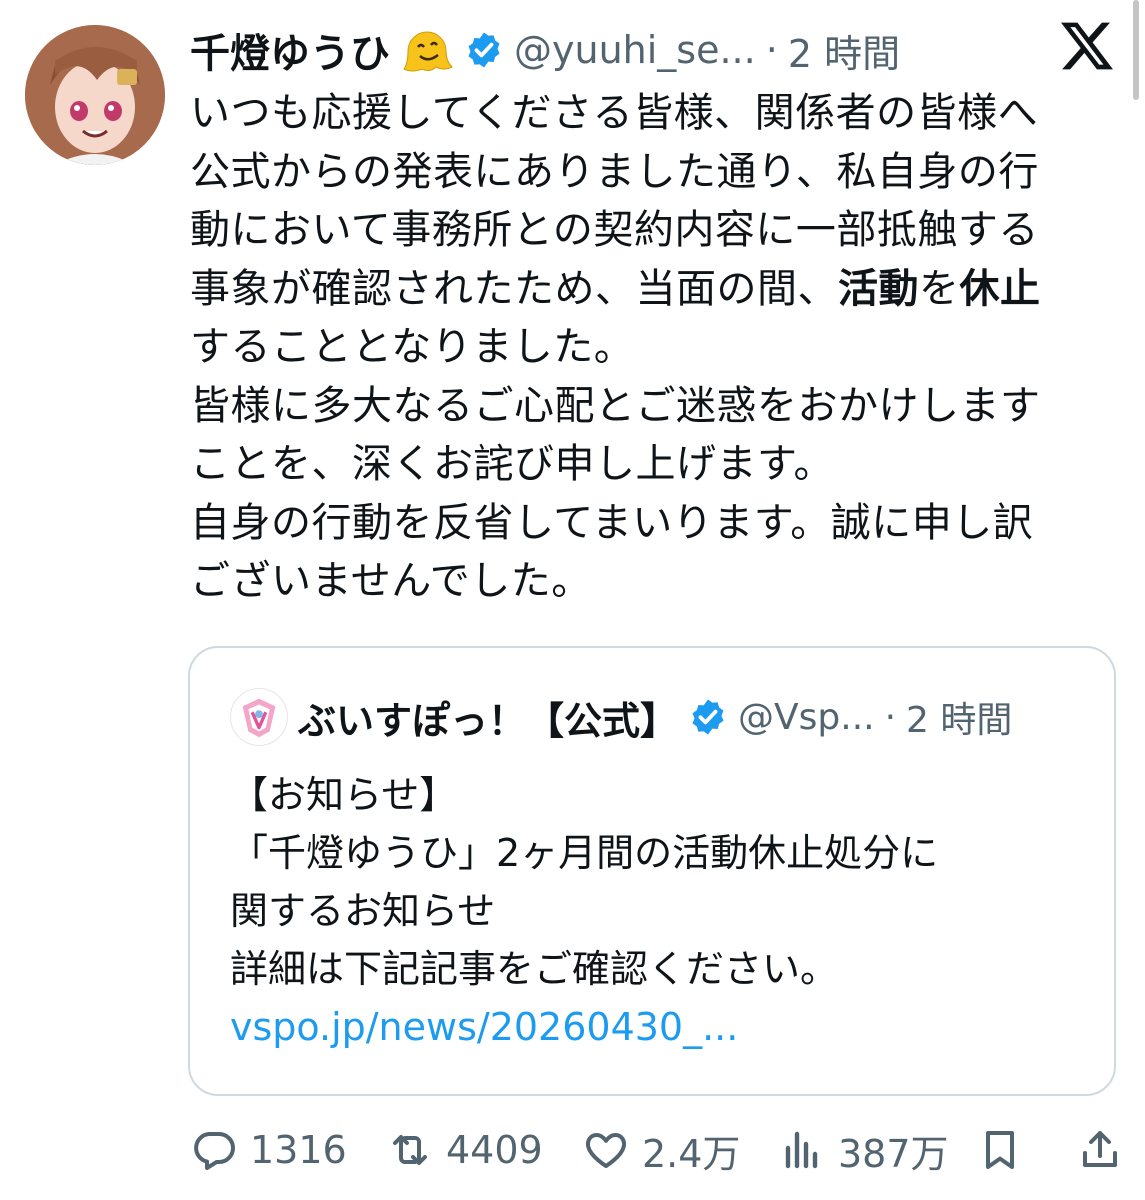  Describe the element at coordinates (614, 230) in the screenshot. I see `tweet-line: 動において事務所との契約内容に一部抵触する` at that location.